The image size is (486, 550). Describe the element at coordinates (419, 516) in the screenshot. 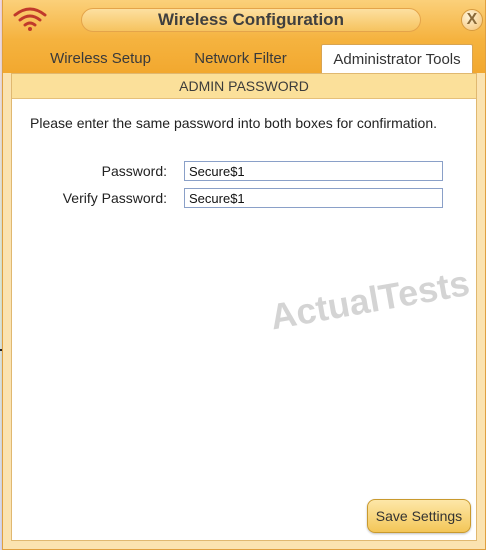

I see `save-settings-button: Save Settings` at that location.